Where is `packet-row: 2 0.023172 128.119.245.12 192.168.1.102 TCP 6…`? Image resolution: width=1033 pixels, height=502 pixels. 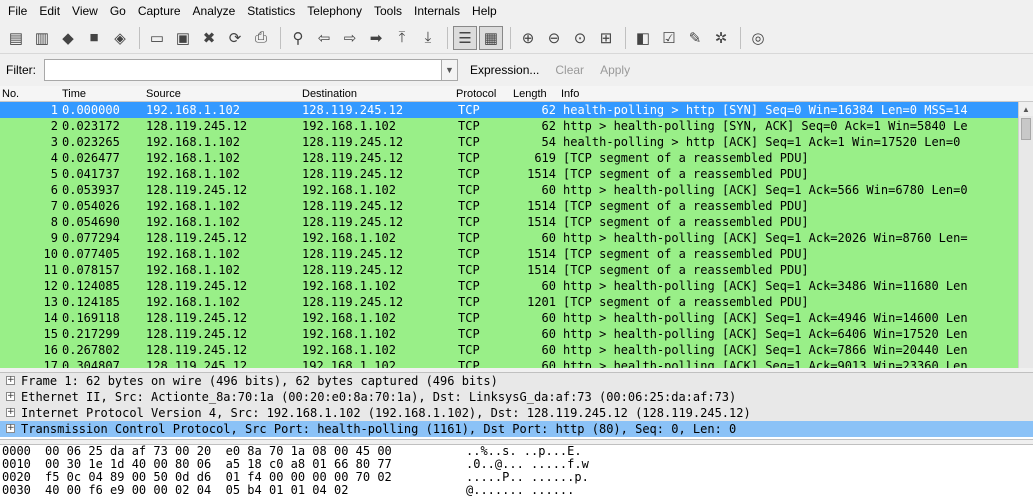
packet-row: 2 0.023172 128.119.245.12 192.168.1.102 TCP 6… is located at coordinates (509, 126).